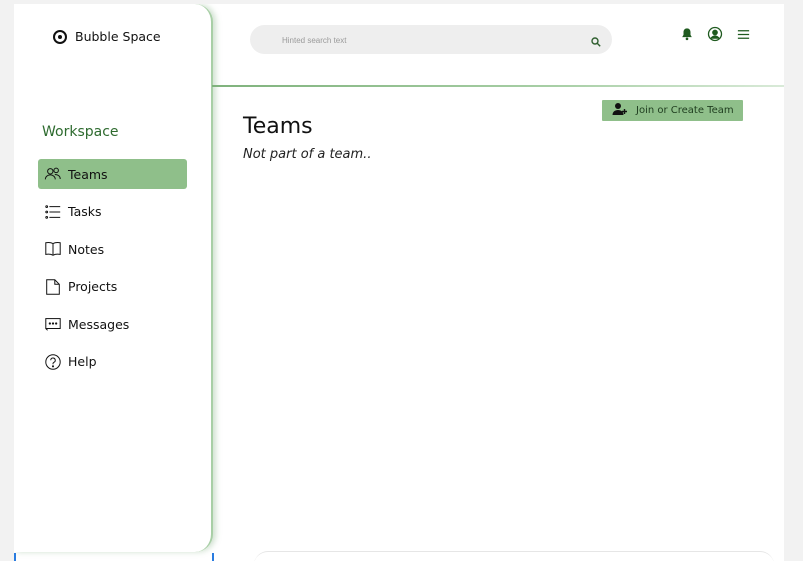 This screenshot has height=561, width=803. What do you see at coordinates (278, 126) in the screenshot?
I see `page-title: Teams` at bounding box center [278, 126].